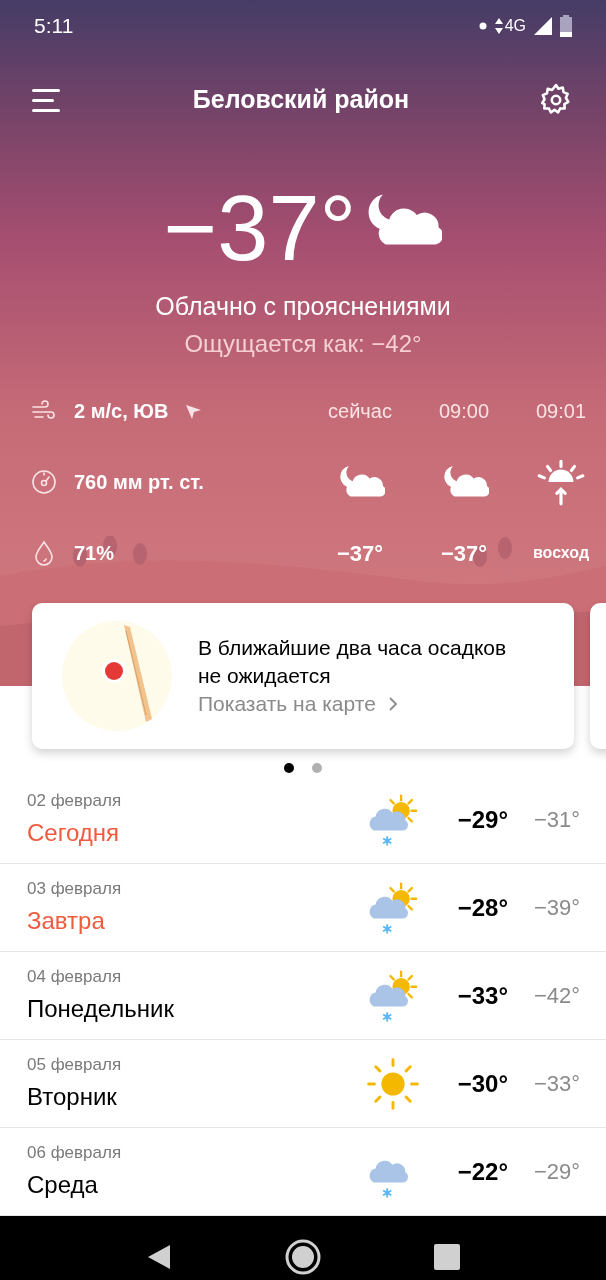 The height and width of the screenshot is (1280, 606). What do you see at coordinates (75, 1064) in the screenshot?
I see `forecast-date: 05 февраля` at bounding box center [75, 1064].